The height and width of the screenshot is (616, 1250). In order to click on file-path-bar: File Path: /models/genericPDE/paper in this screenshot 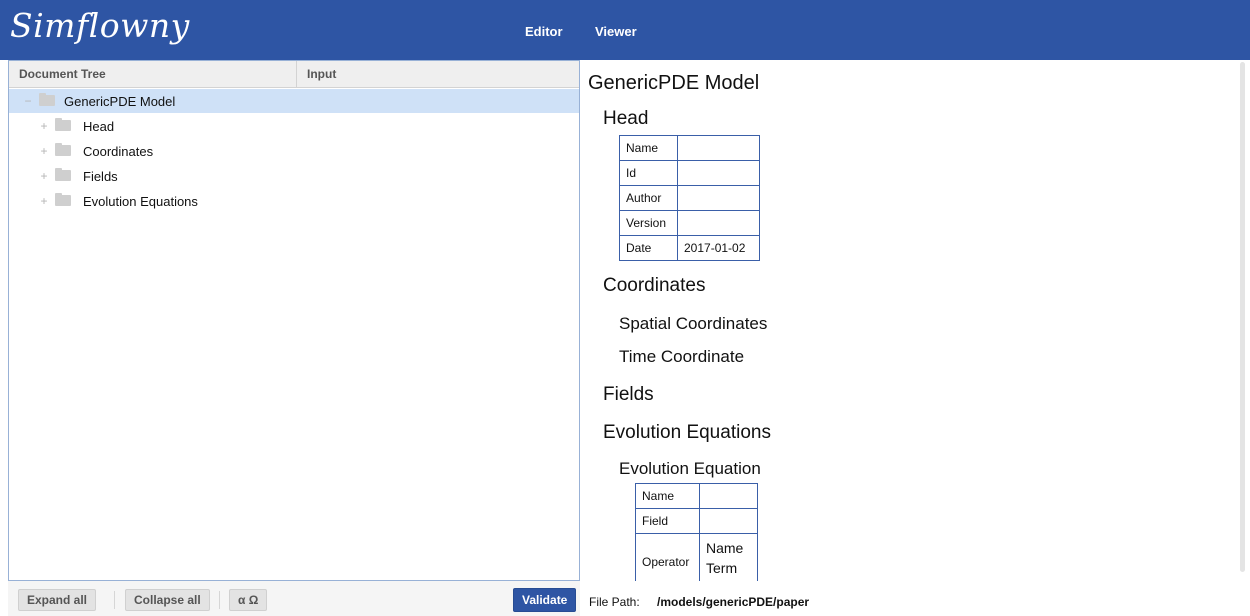, I will do `click(915, 598)`.